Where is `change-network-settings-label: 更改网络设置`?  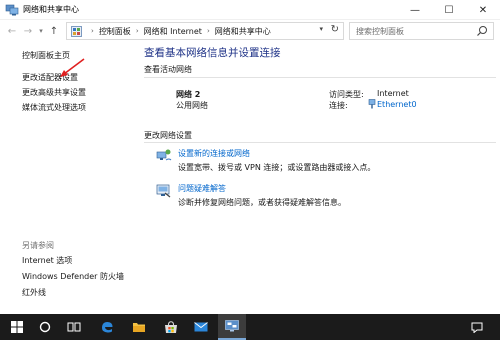
change-network-settings-label: 更改网络设置 is located at coordinates (168, 135).